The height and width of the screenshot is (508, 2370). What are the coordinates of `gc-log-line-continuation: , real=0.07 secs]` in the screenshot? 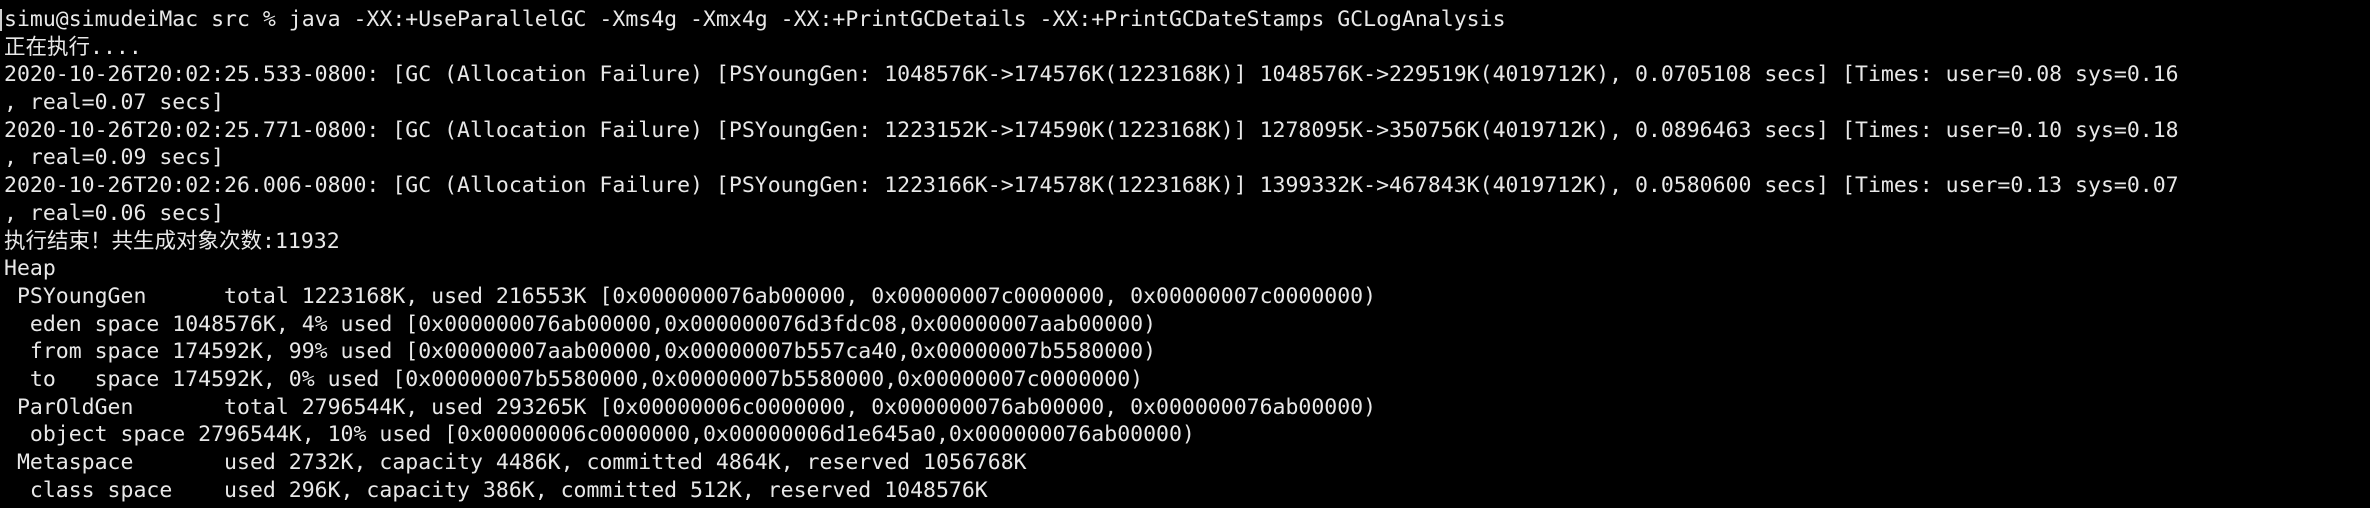 It's located at (114, 103).